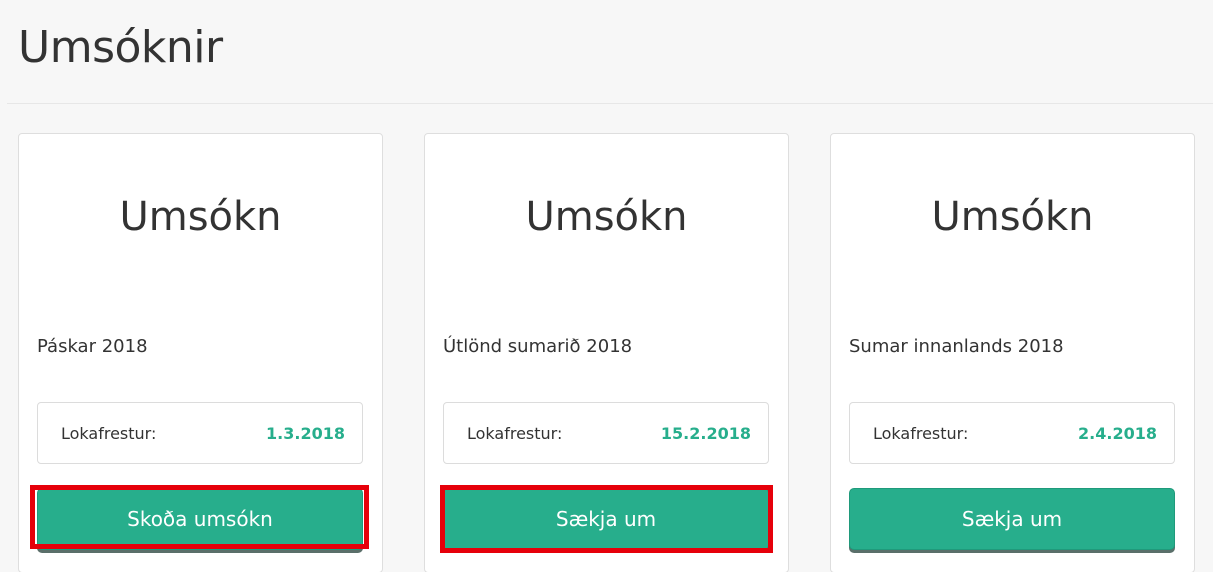 This screenshot has width=1213, height=572. I want to click on deadline-box: Lokafrestur: 2.4.2018, so click(1012, 433).